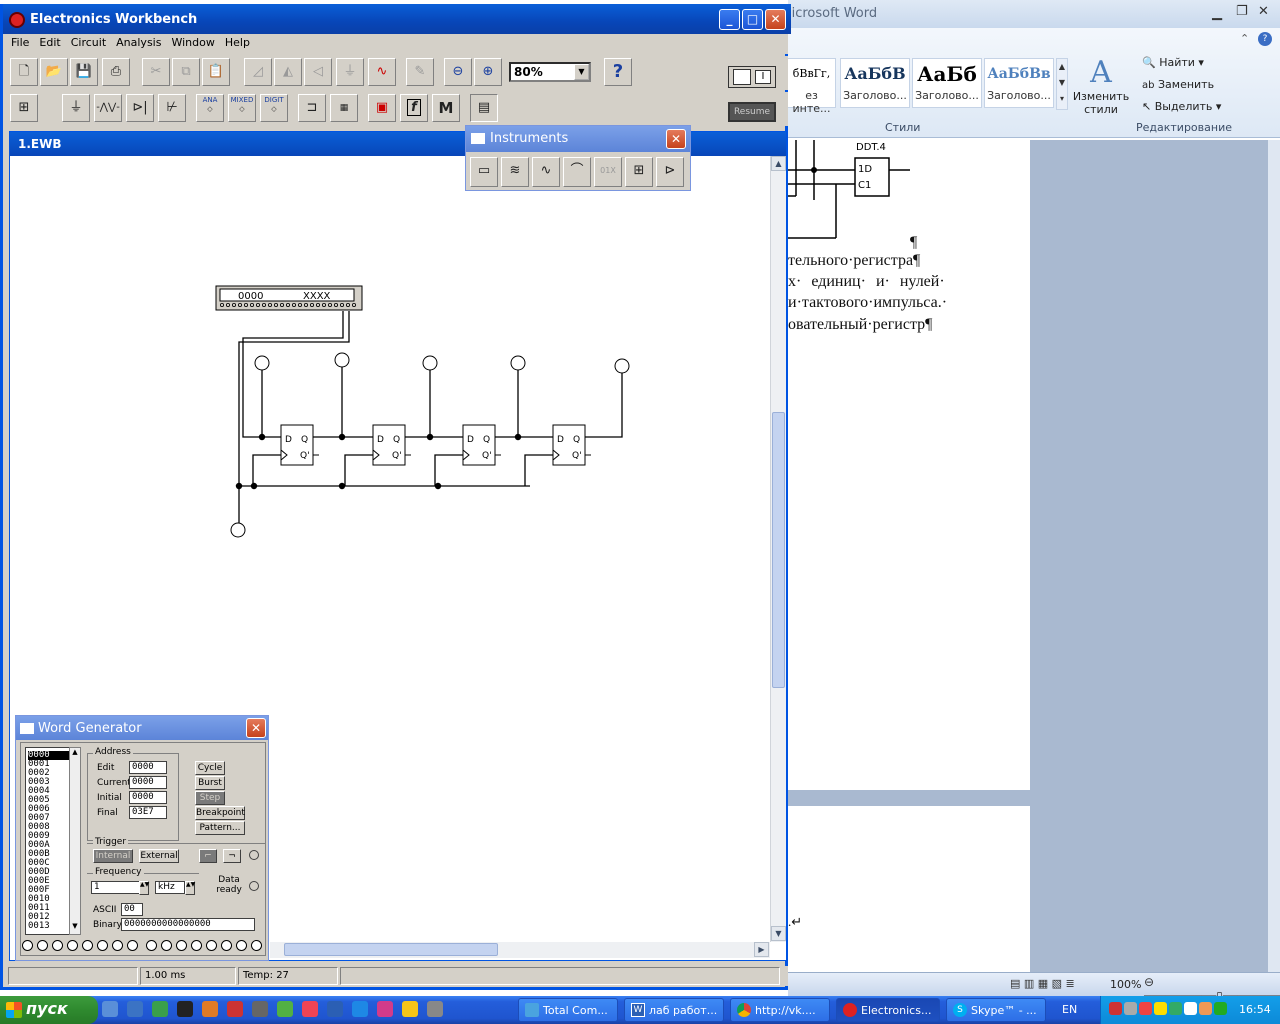 The width and height of the screenshot is (1280, 1024). Describe the element at coordinates (210, 783) in the screenshot. I see `burst-button: Burst` at that location.